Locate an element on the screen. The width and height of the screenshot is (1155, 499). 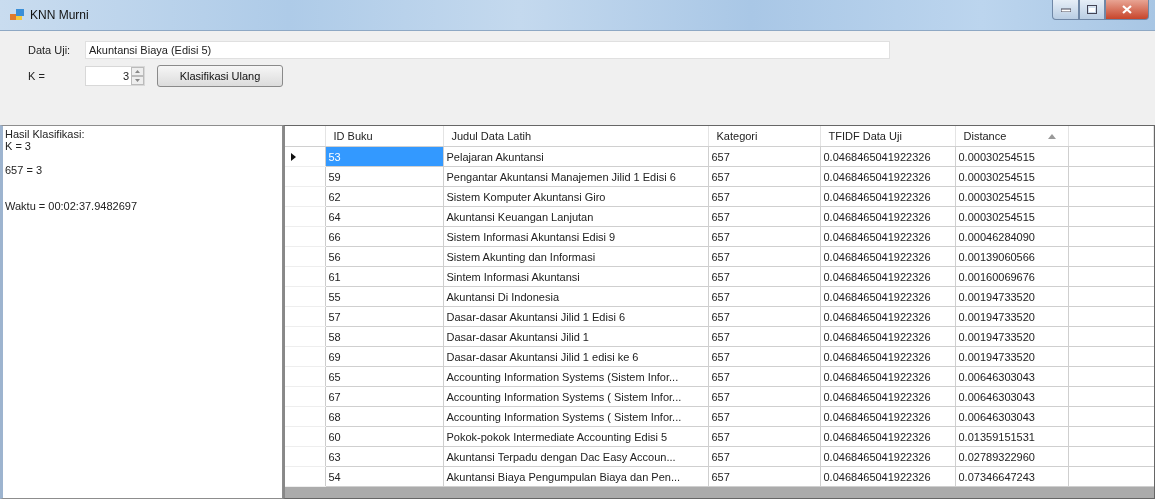
window-title: KNN Murni is located at coordinates (60, 15).